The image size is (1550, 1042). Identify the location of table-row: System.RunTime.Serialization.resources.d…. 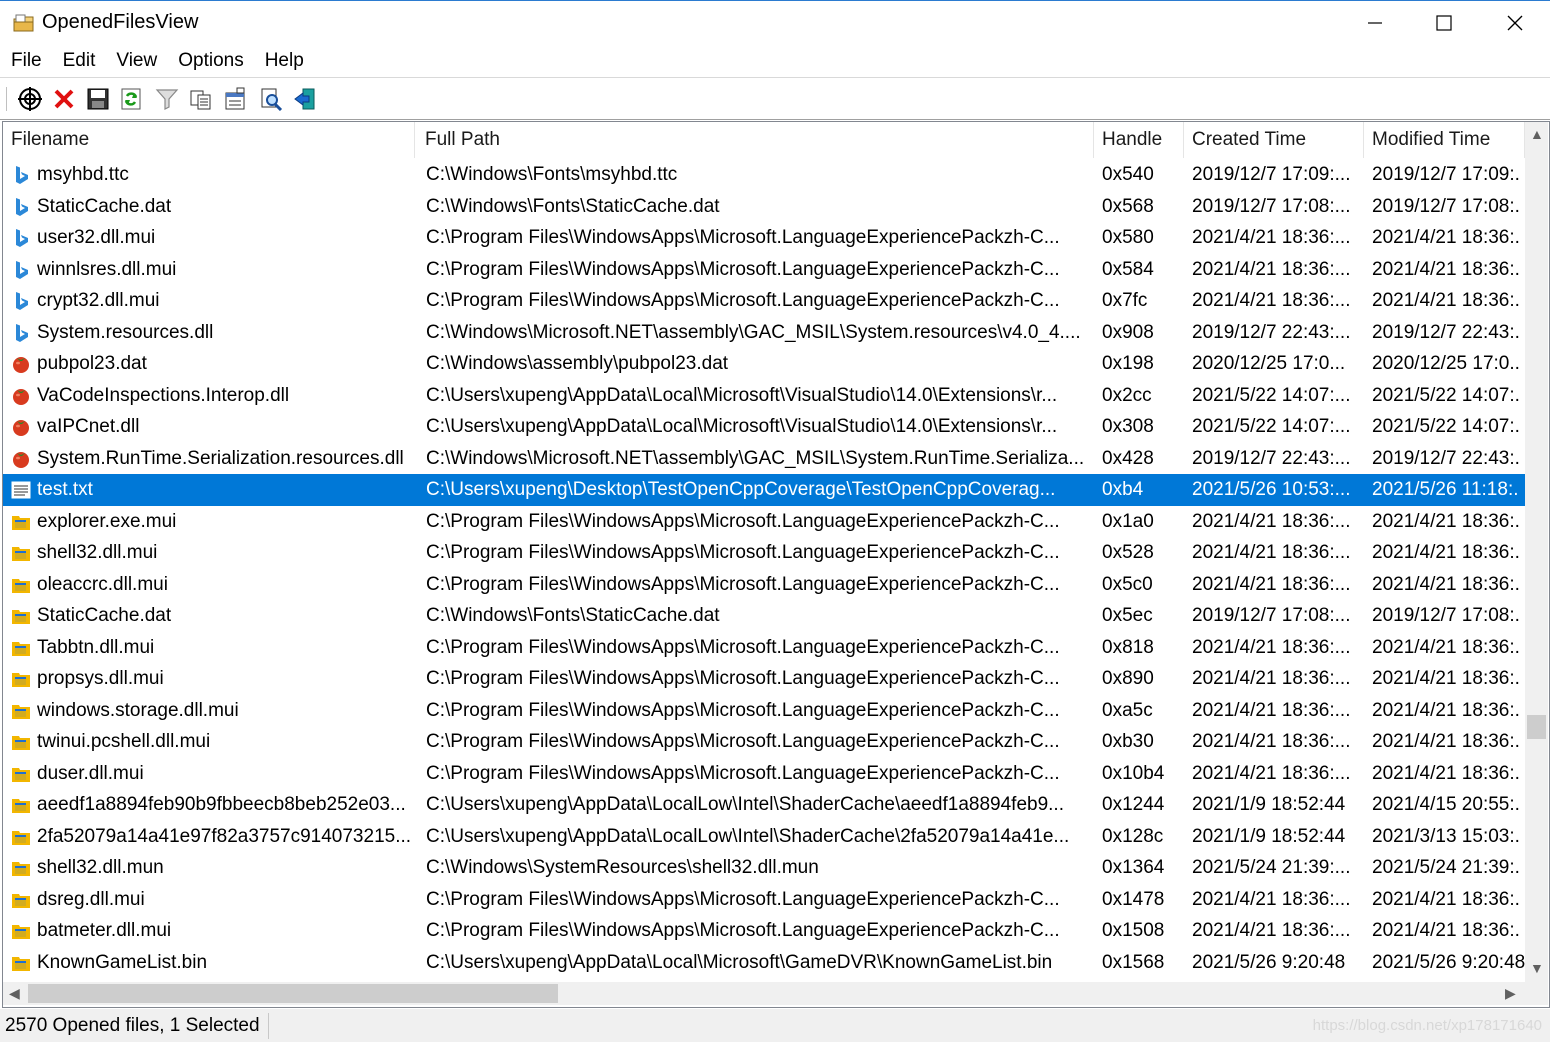
(764, 459).